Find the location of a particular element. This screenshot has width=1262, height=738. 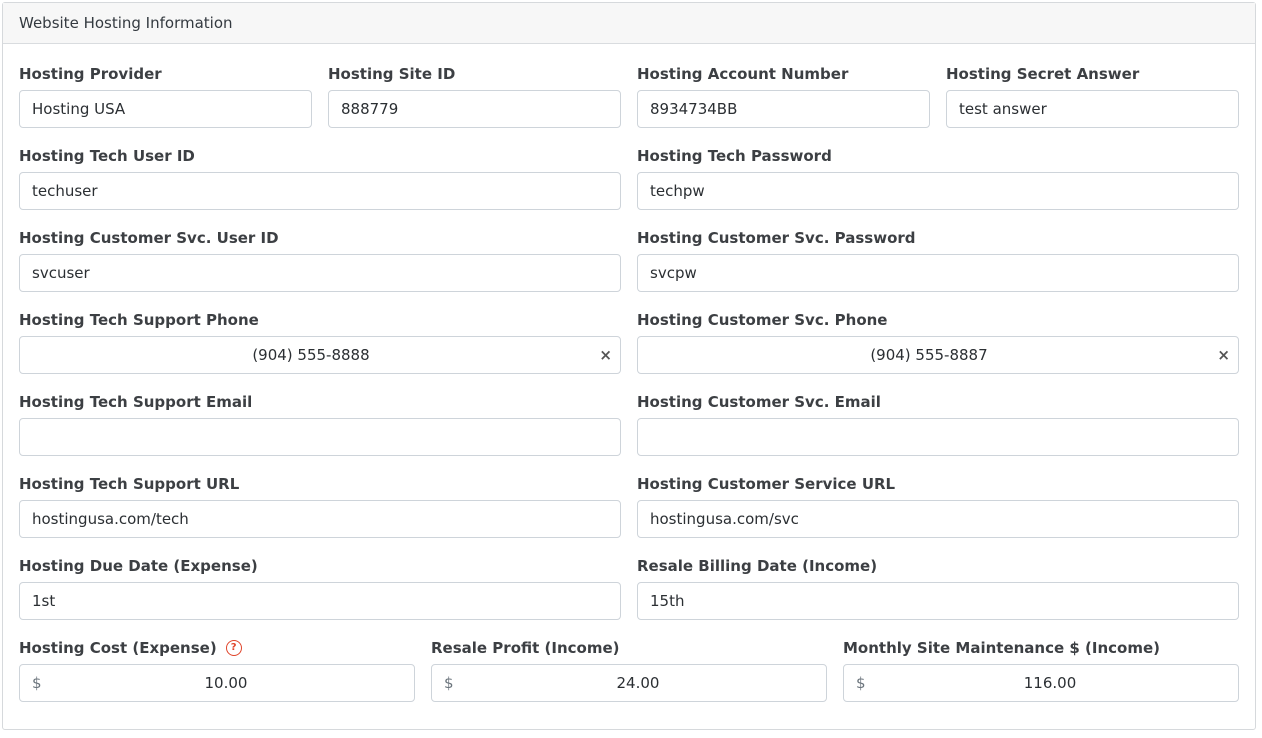

hosting-secret-answer-label: Hosting Secret Answer is located at coordinates (1043, 74).